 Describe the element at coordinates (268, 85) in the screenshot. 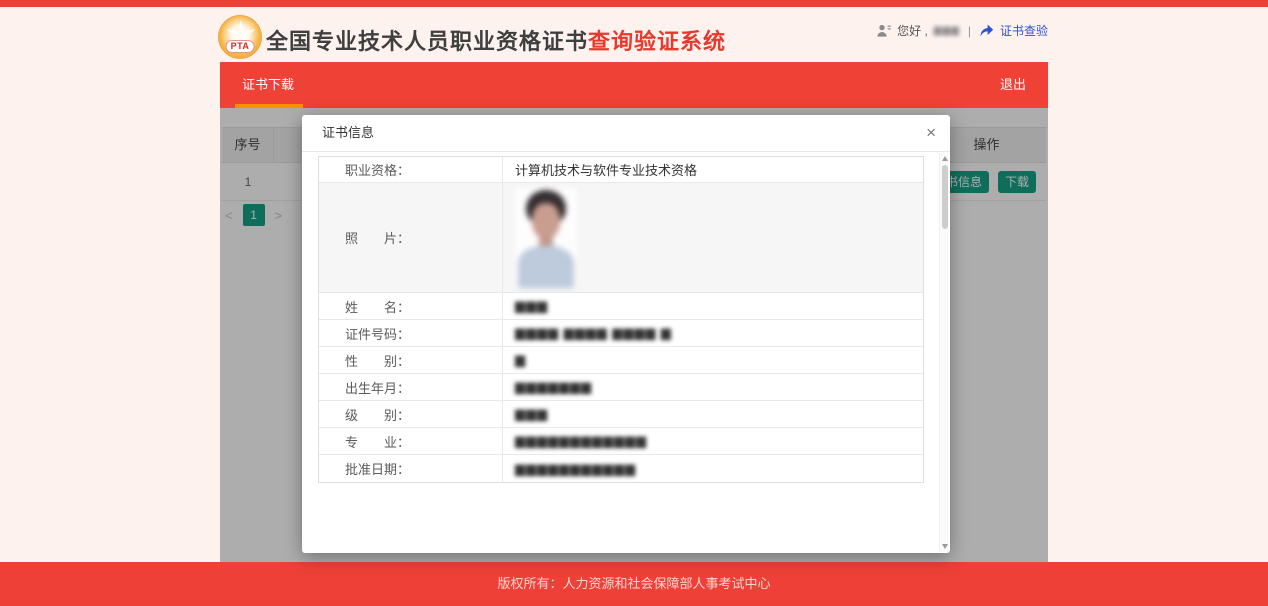

I see `tab-certificate-download: 证书下载` at that location.